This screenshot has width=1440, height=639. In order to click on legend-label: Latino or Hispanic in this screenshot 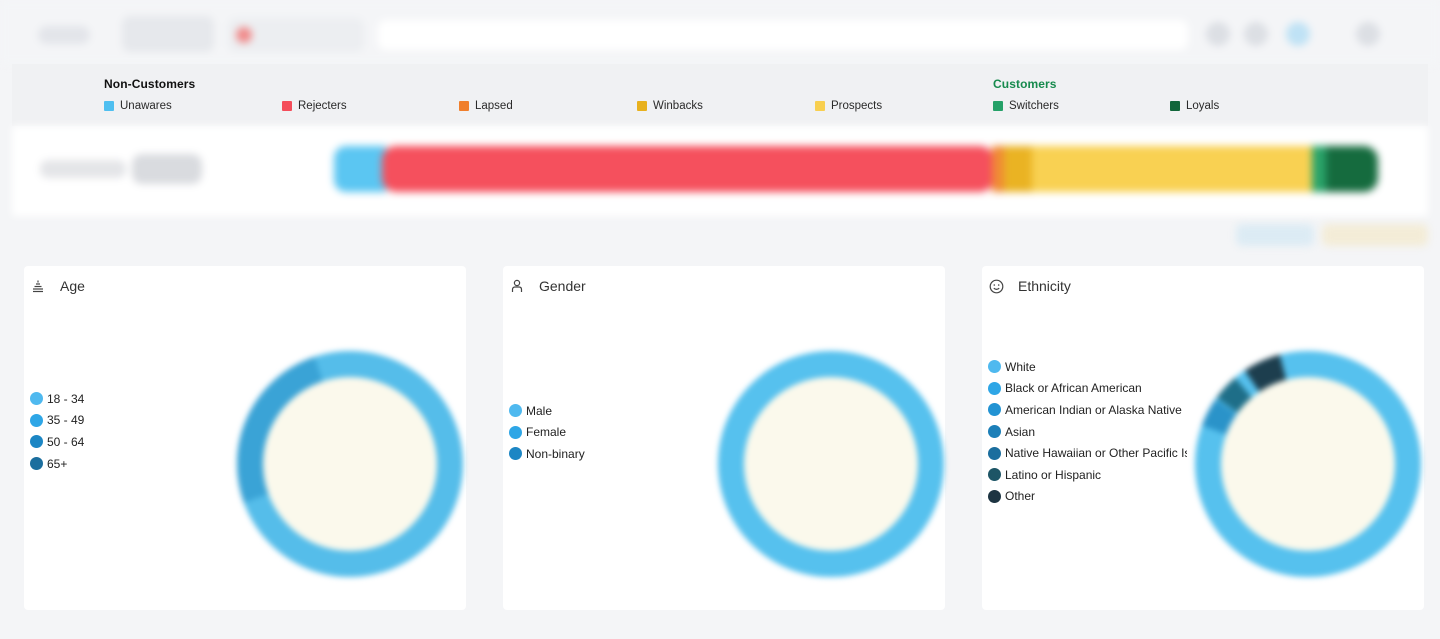, I will do `click(1053, 474)`.